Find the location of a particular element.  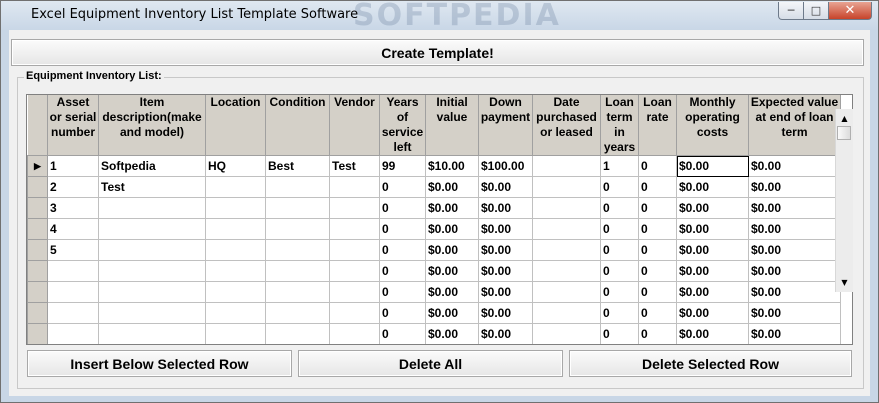

table-row: 2 Test 0 $0.00 $0.00 0 0 $0.00 $0.00 is located at coordinates (434, 187).